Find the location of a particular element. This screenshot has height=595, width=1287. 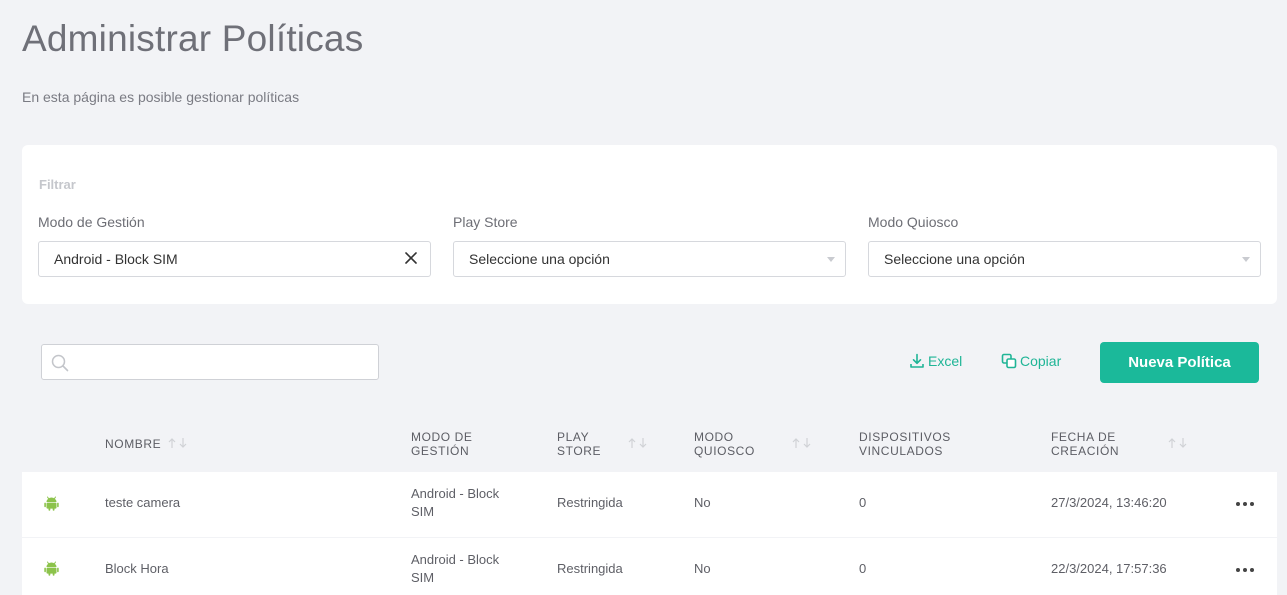

column-header-play-store: Play Store is located at coordinates (579, 444).